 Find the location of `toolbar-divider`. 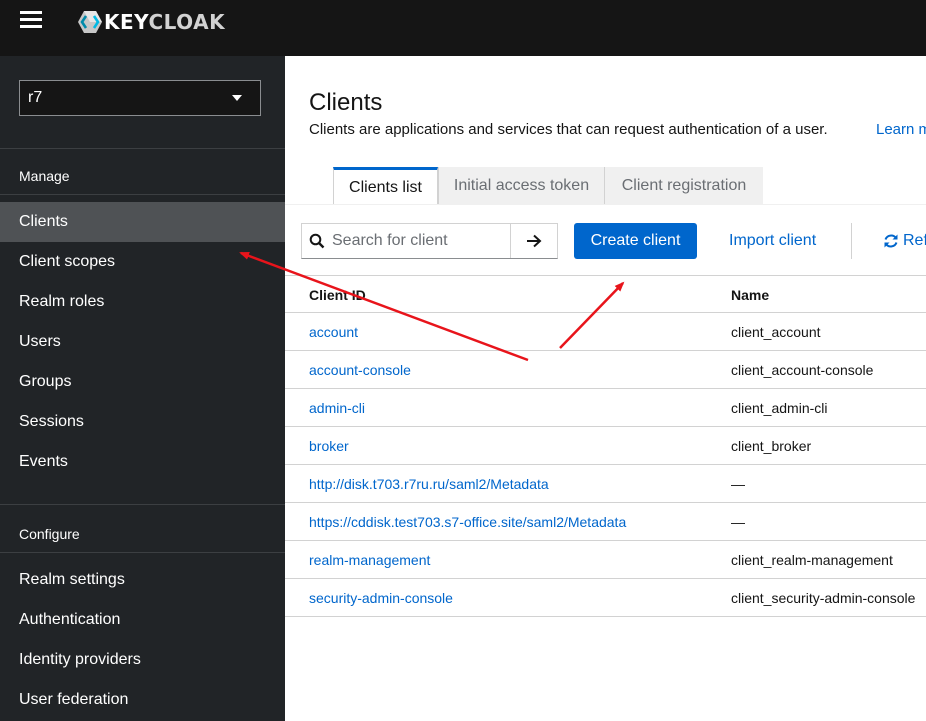

toolbar-divider is located at coordinates (851, 241).